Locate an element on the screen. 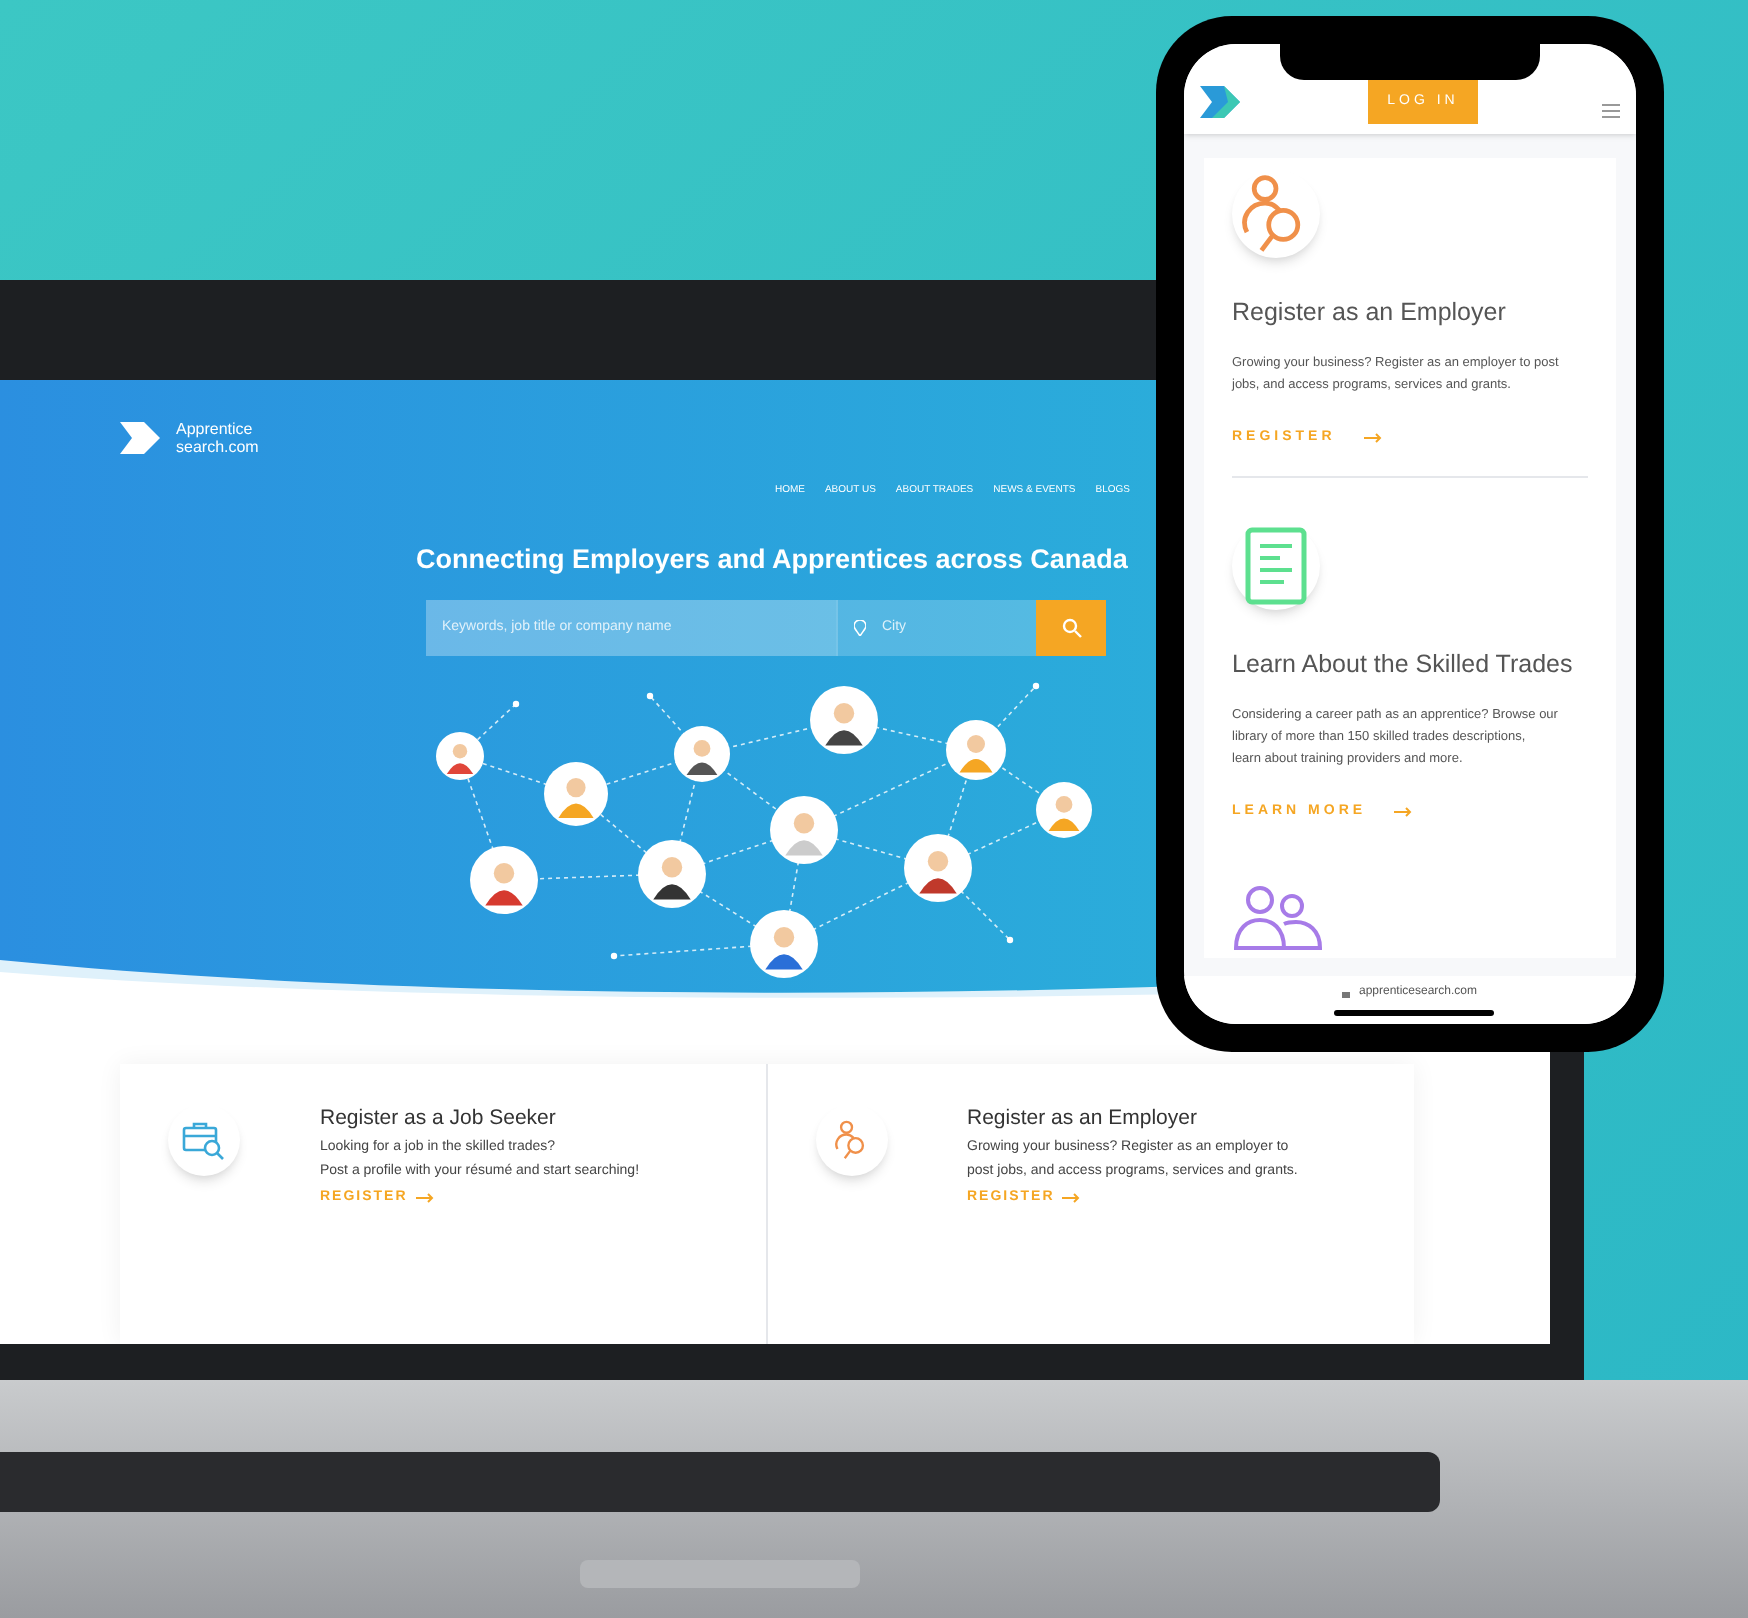  briefcase-search-icon is located at coordinates (204, 1140).